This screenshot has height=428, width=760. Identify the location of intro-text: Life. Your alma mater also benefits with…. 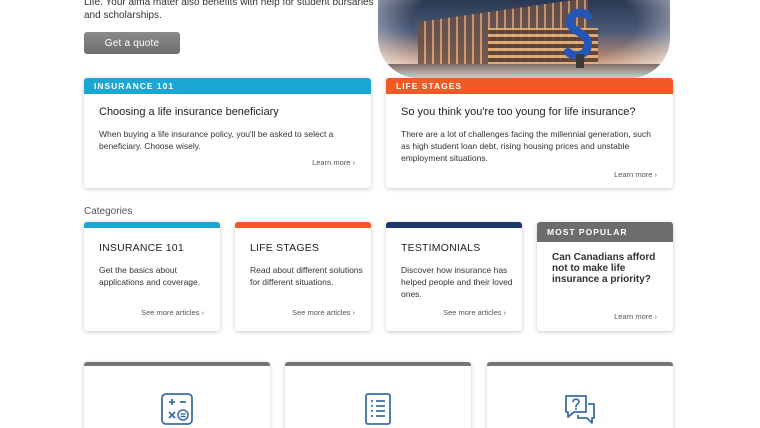
(229, 10).